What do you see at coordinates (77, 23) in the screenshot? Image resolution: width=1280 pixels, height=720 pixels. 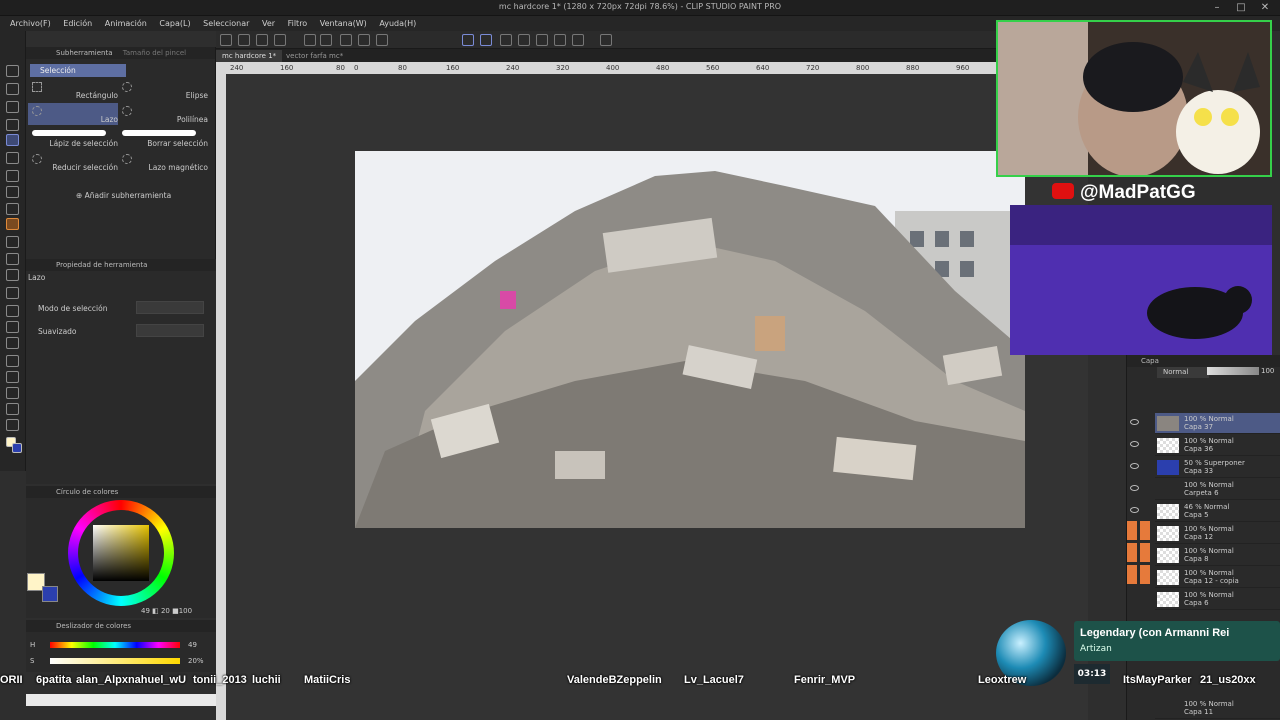 I see `menu-edit: Edición` at bounding box center [77, 23].